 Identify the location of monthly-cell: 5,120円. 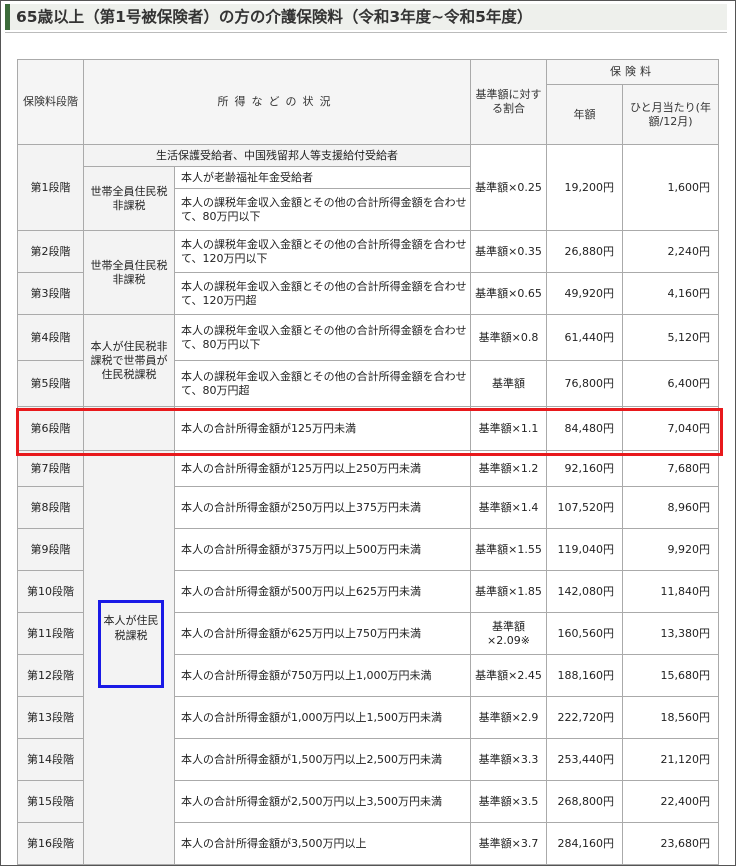
(670, 337).